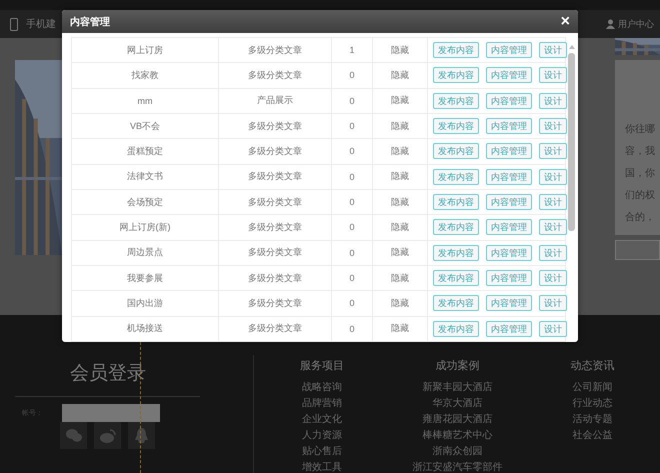  I want to click on footer-link: 浙南众创园, so click(457, 452).